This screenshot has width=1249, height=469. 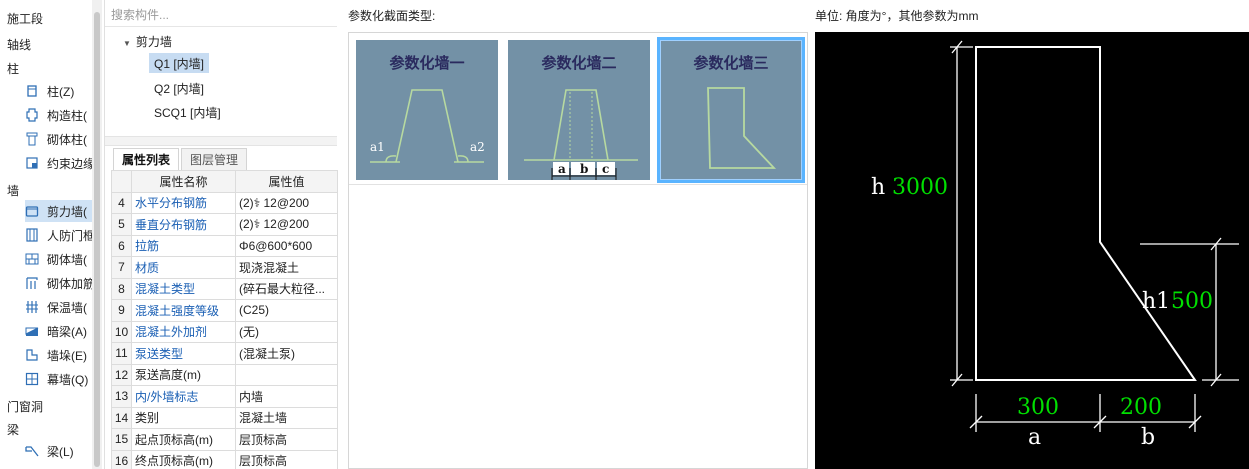 What do you see at coordinates (286, 374) in the screenshot?
I see `property-value` at bounding box center [286, 374].